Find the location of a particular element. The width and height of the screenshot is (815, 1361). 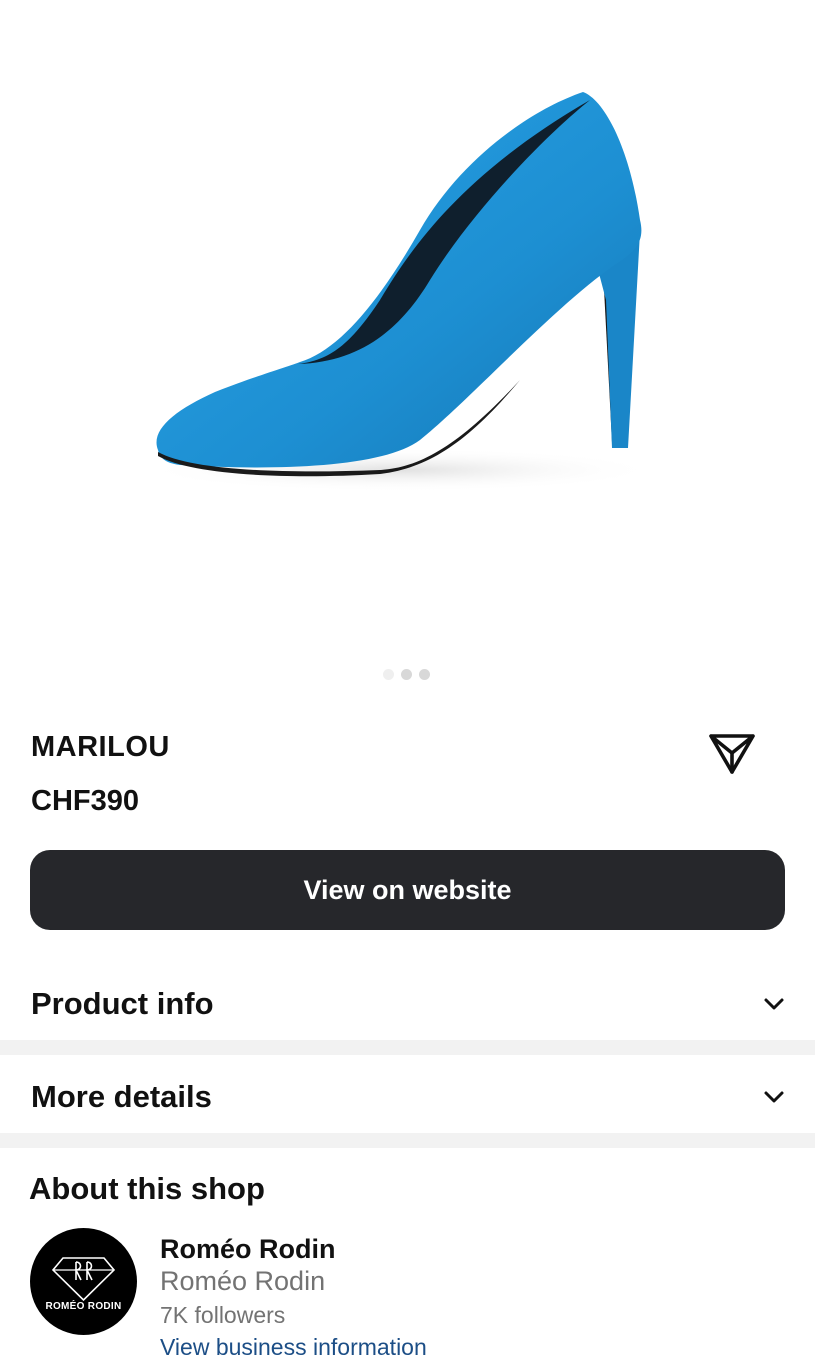

shop-handle: Roméo Rodin is located at coordinates (243, 1281).